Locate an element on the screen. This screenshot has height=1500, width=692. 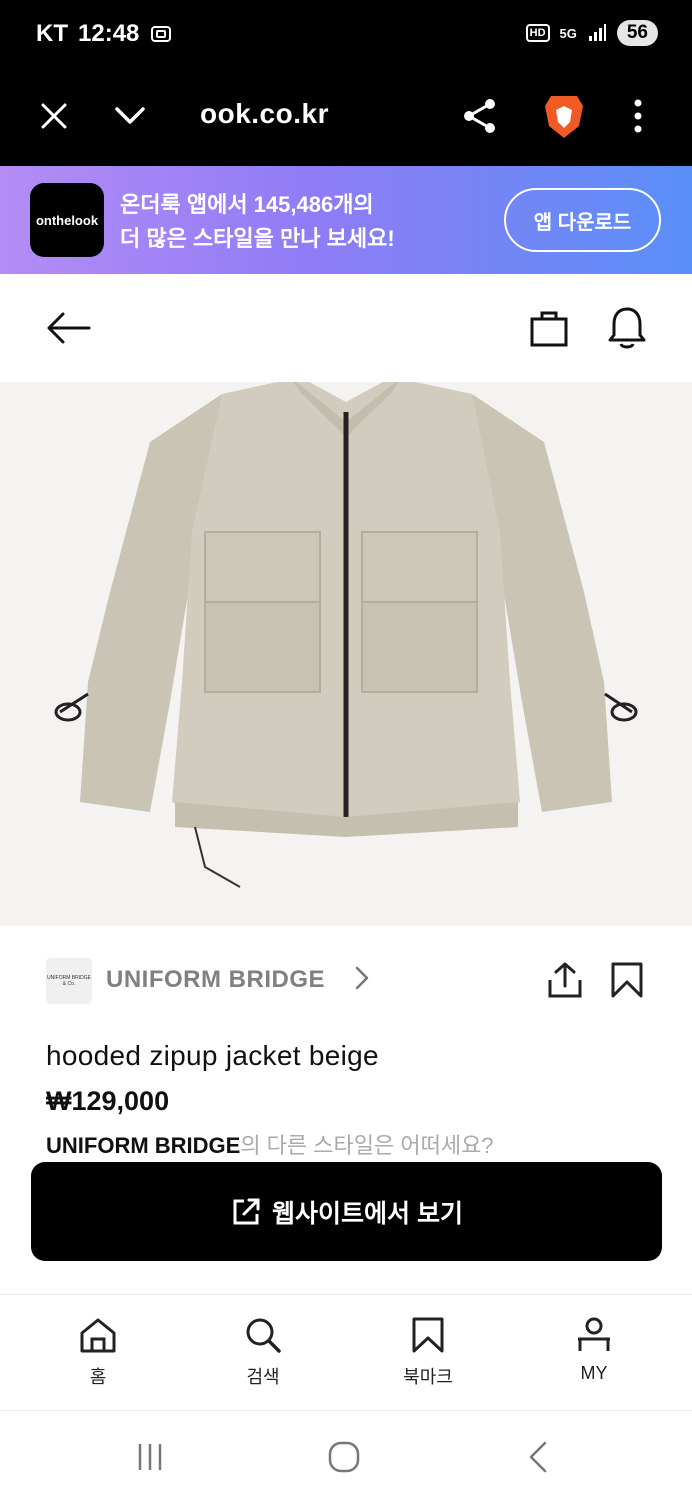
nav-my: MY is located at coordinates (594, 1349).